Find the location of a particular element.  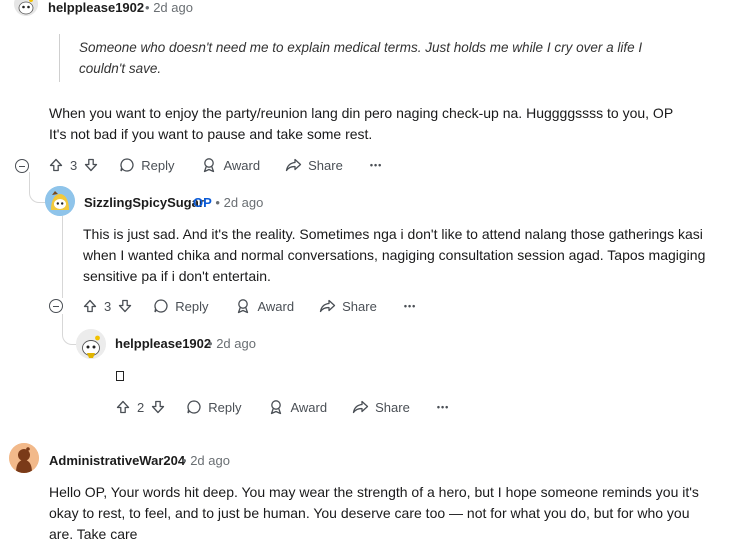

comment-actions: 2 Reply Award Share ••• is located at coordinates (282, 407).